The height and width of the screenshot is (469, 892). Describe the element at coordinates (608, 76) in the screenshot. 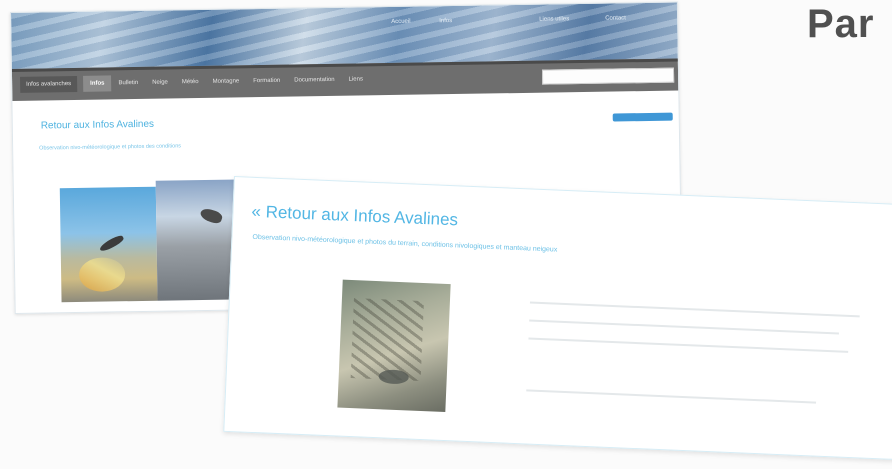

I see `search-input` at that location.